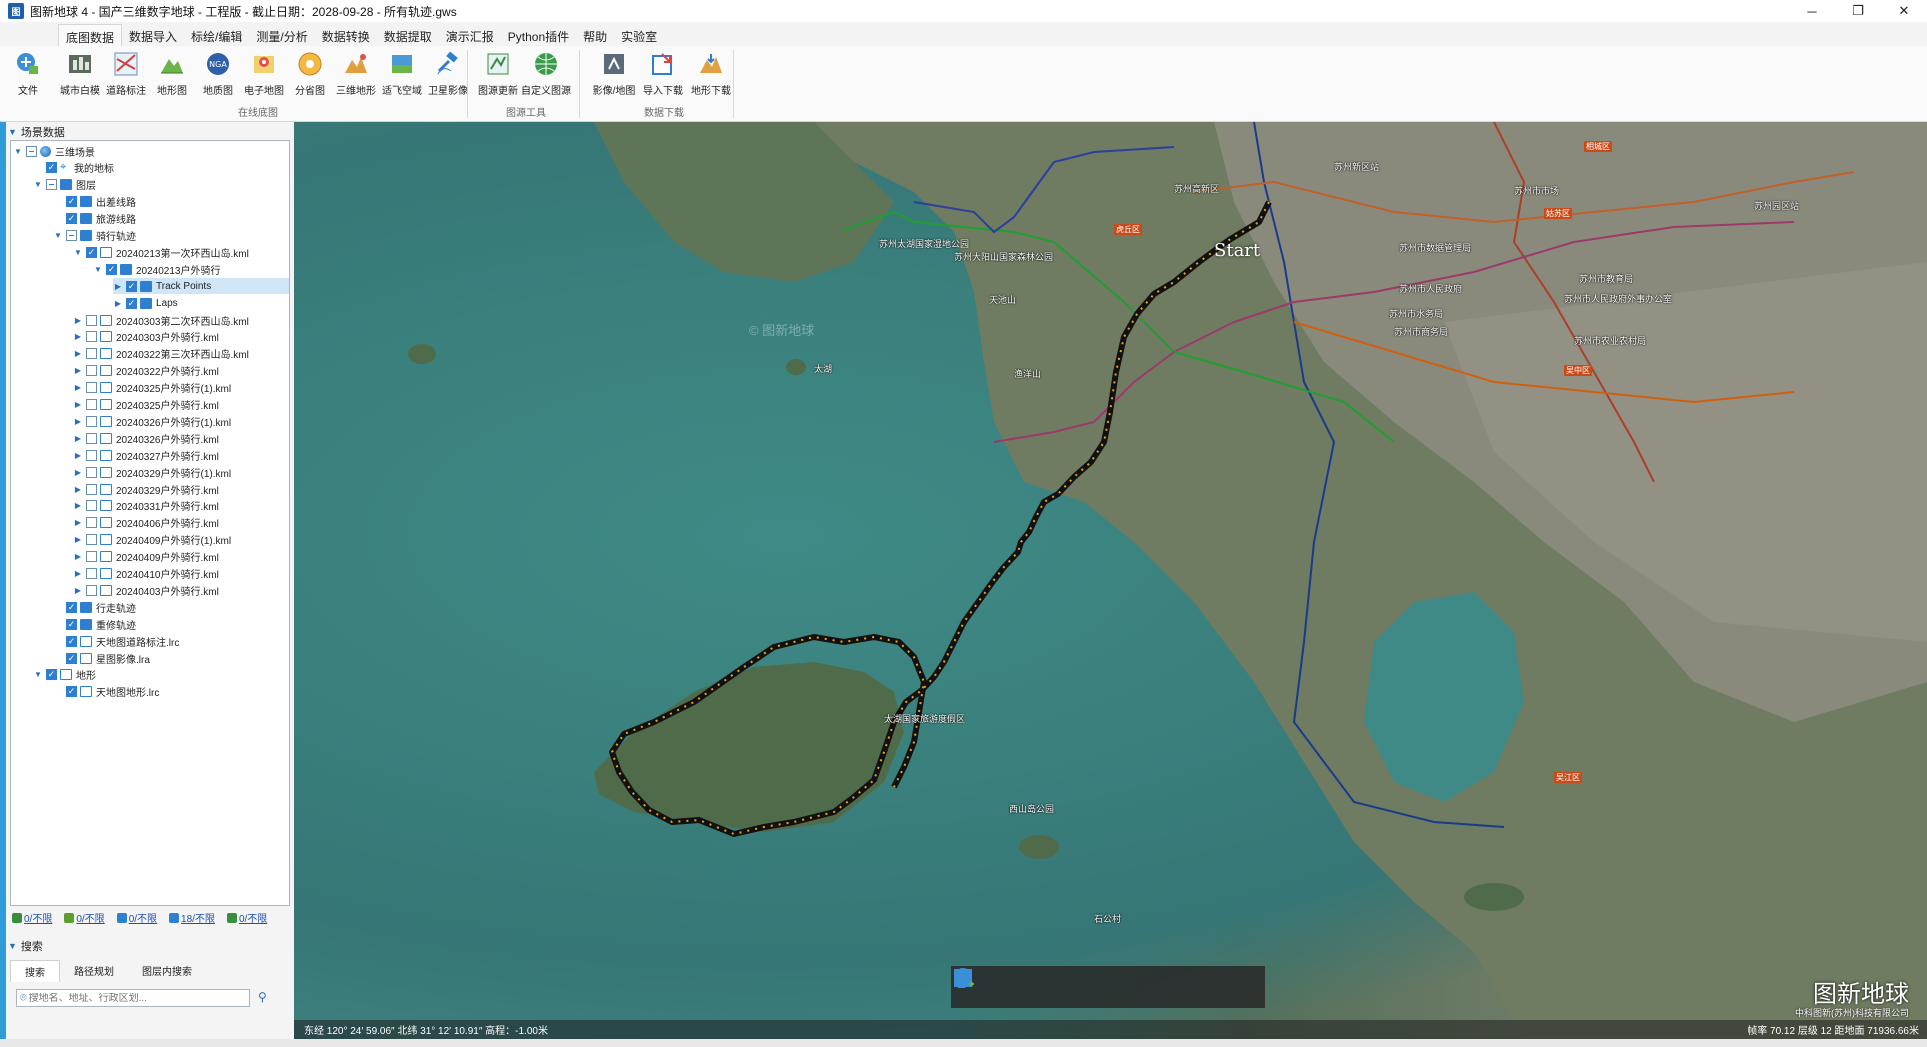 The height and width of the screenshot is (1047, 1927). What do you see at coordinates (161, 675) in the screenshot?
I see `tree-node: ▼ ✓ 地形` at bounding box center [161, 675].